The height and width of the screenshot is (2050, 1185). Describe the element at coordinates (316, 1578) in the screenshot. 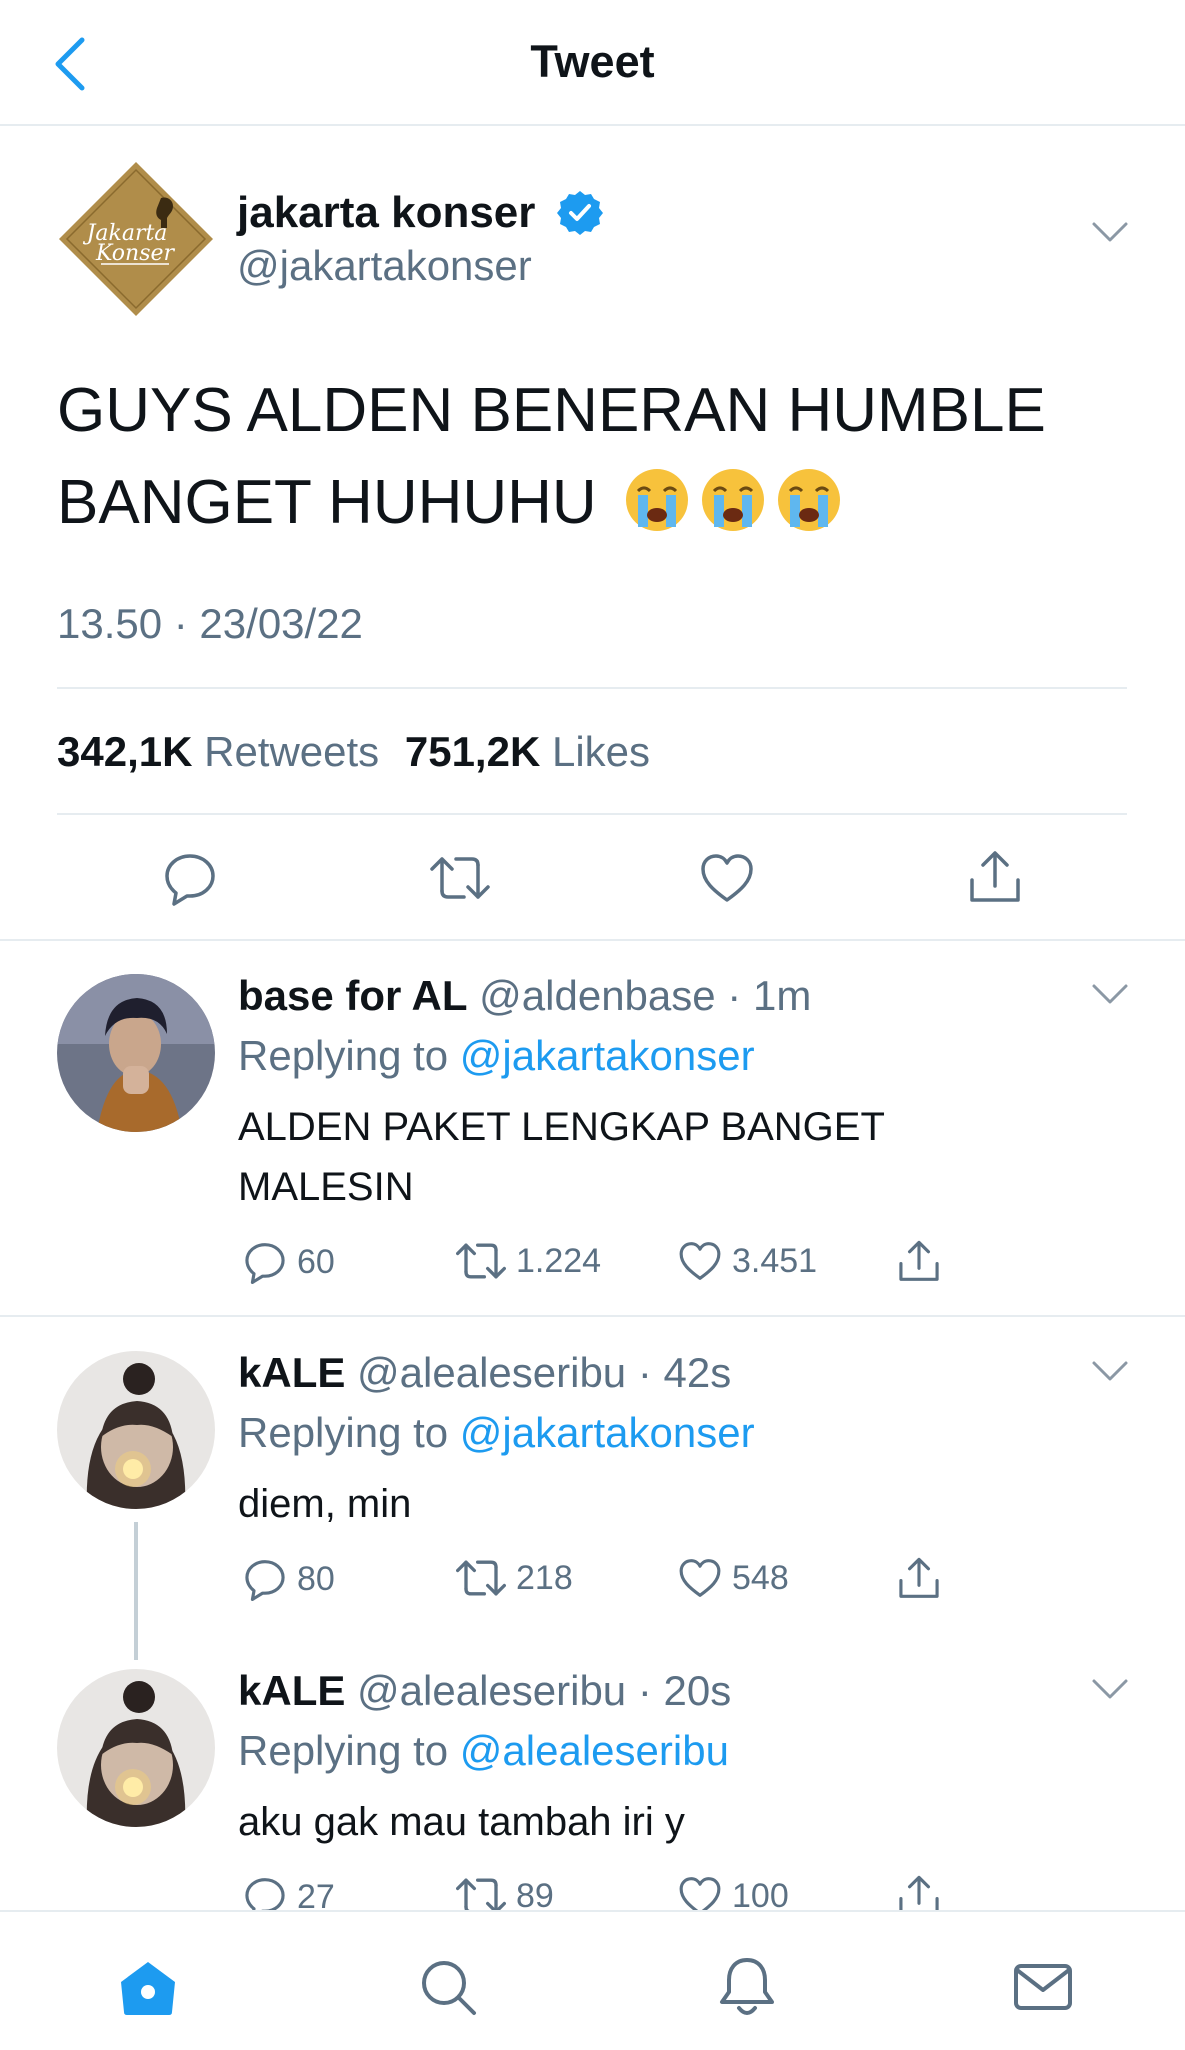

I see `reply-count: 80` at that location.